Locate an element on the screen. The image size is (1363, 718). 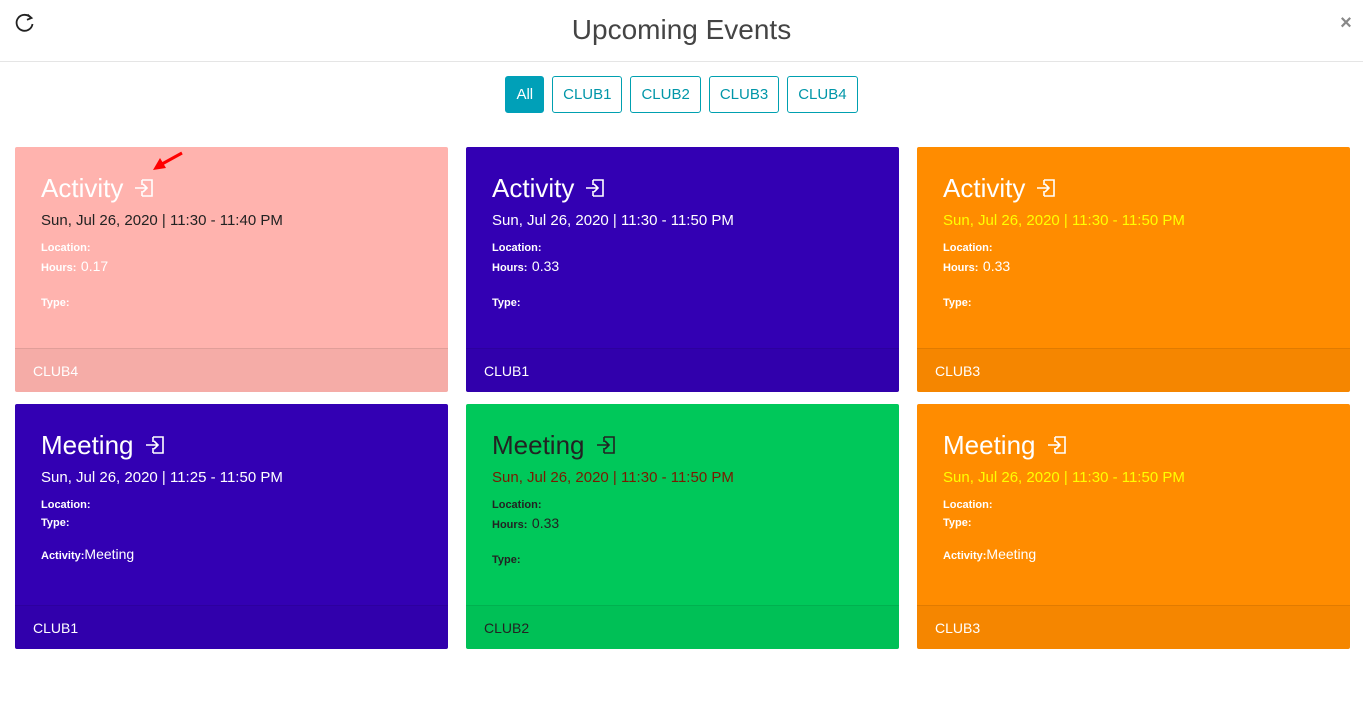
page-title: Upcoming Events is located at coordinates (681, 29).